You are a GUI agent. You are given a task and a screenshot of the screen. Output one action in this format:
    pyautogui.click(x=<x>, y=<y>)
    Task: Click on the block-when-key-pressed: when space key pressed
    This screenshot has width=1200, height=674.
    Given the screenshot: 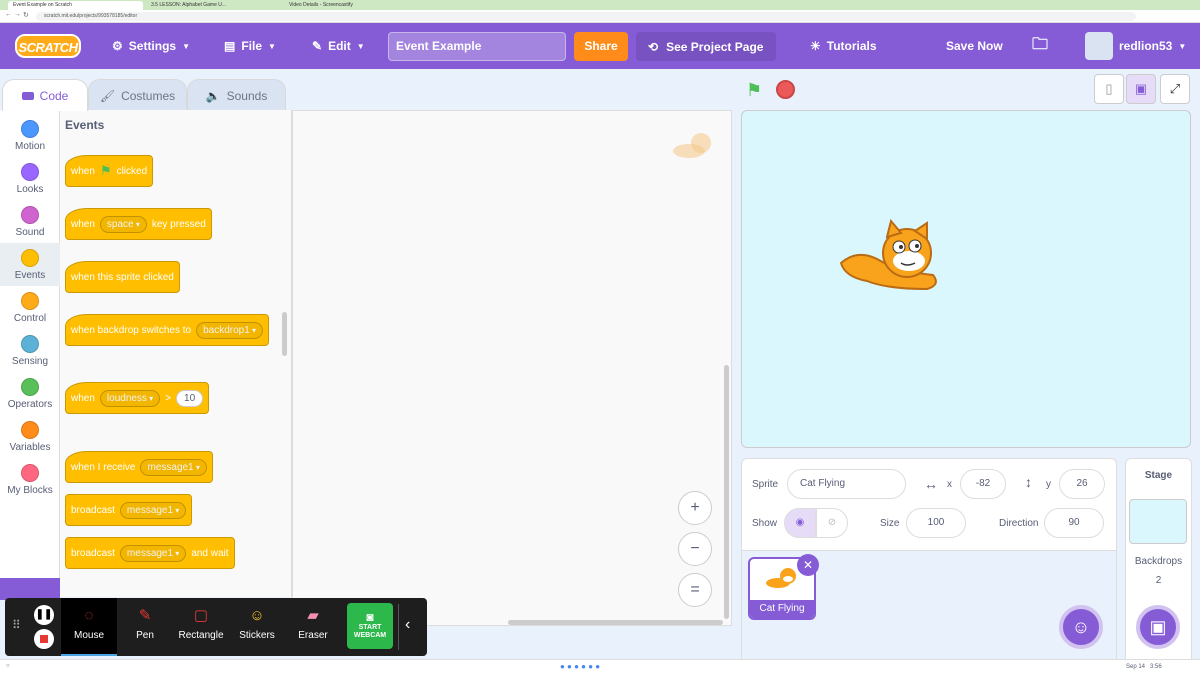 What is the action you would take?
    pyautogui.click(x=138, y=224)
    